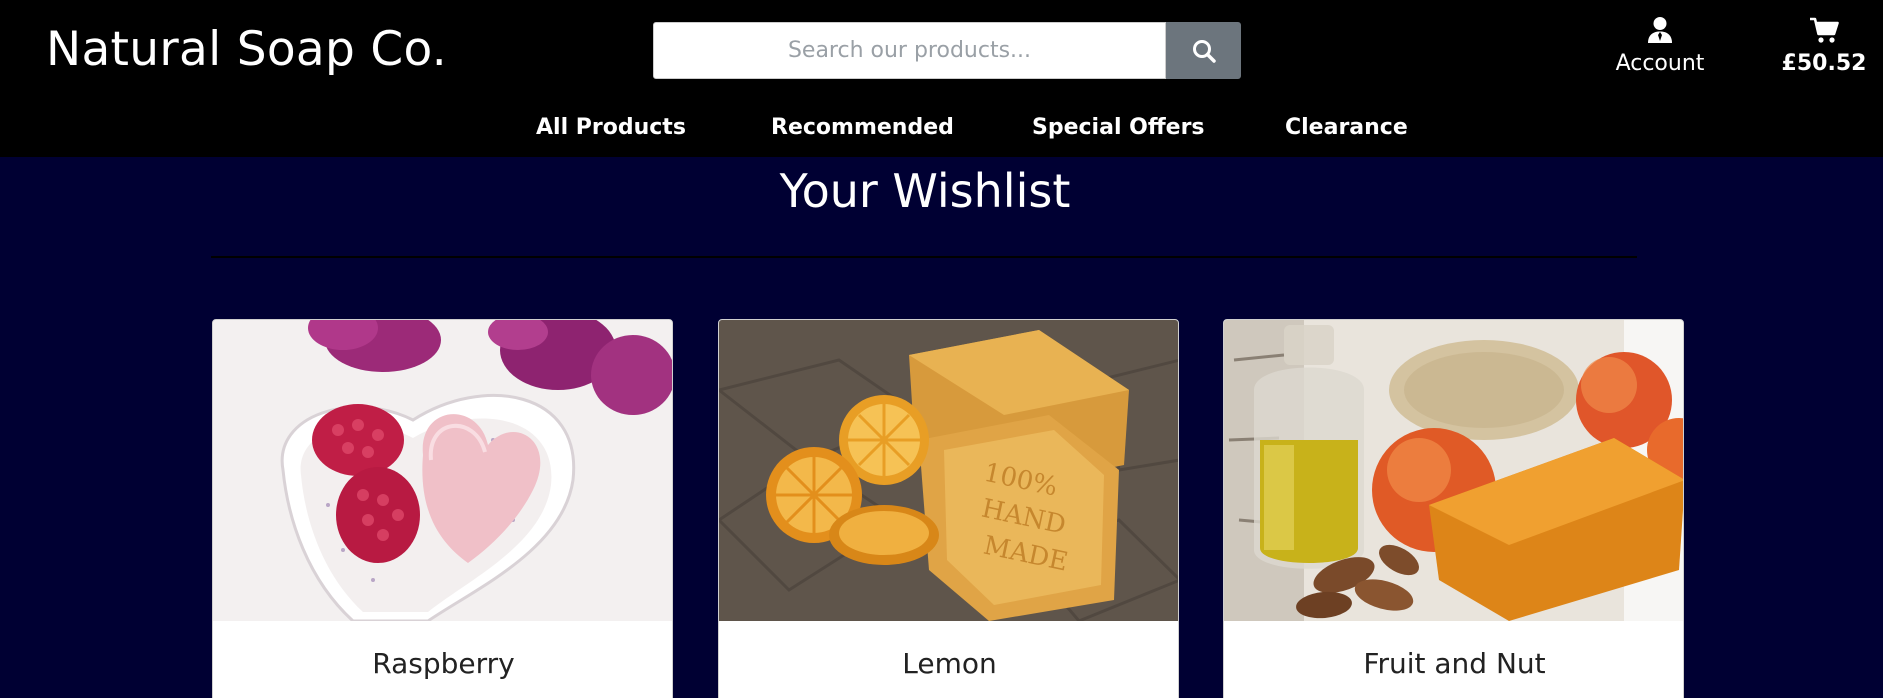  What do you see at coordinates (442, 664) in the screenshot?
I see `product-name: Raspberry` at bounding box center [442, 664].